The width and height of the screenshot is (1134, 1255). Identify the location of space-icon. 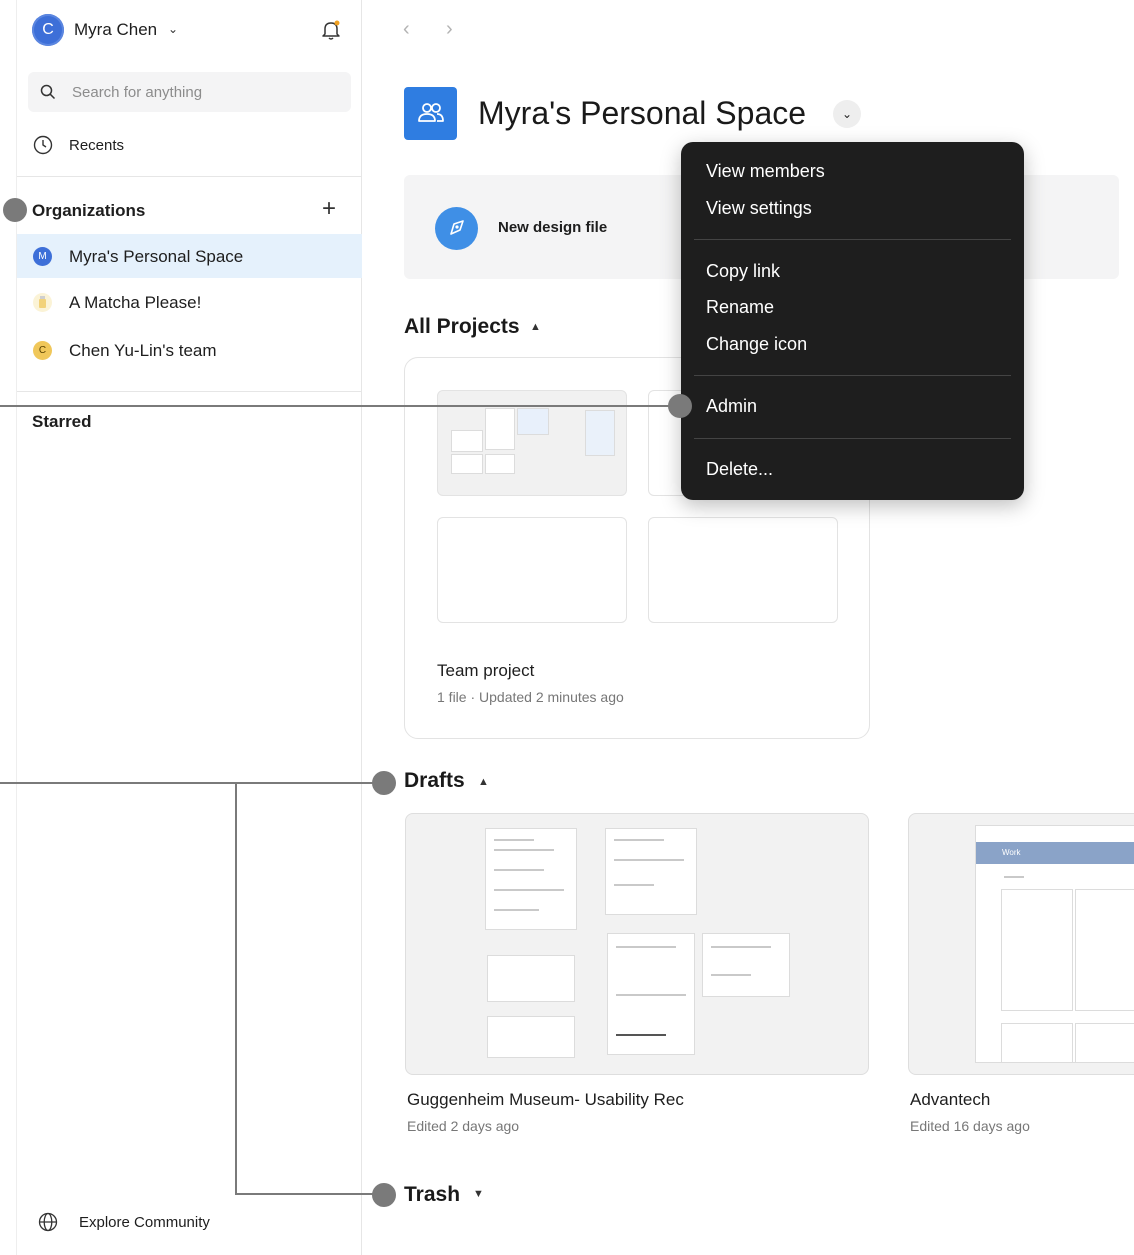
(430, 113).